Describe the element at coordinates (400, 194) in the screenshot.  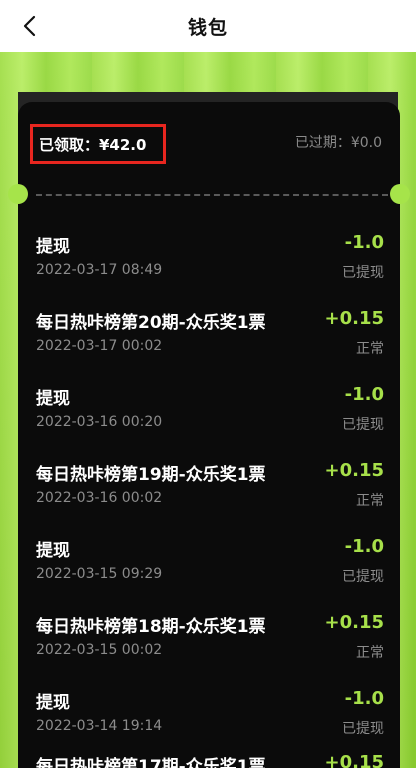
I see `card-notch-right` at that location.